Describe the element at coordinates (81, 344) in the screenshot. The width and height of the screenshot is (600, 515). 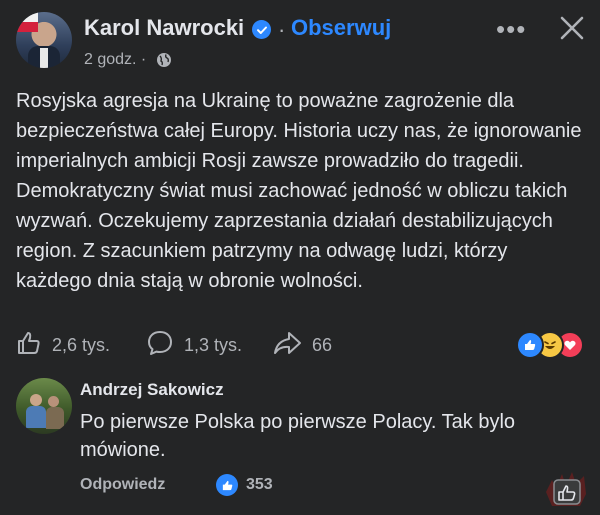
I see `like-count: 2,6 tys.` at that location.